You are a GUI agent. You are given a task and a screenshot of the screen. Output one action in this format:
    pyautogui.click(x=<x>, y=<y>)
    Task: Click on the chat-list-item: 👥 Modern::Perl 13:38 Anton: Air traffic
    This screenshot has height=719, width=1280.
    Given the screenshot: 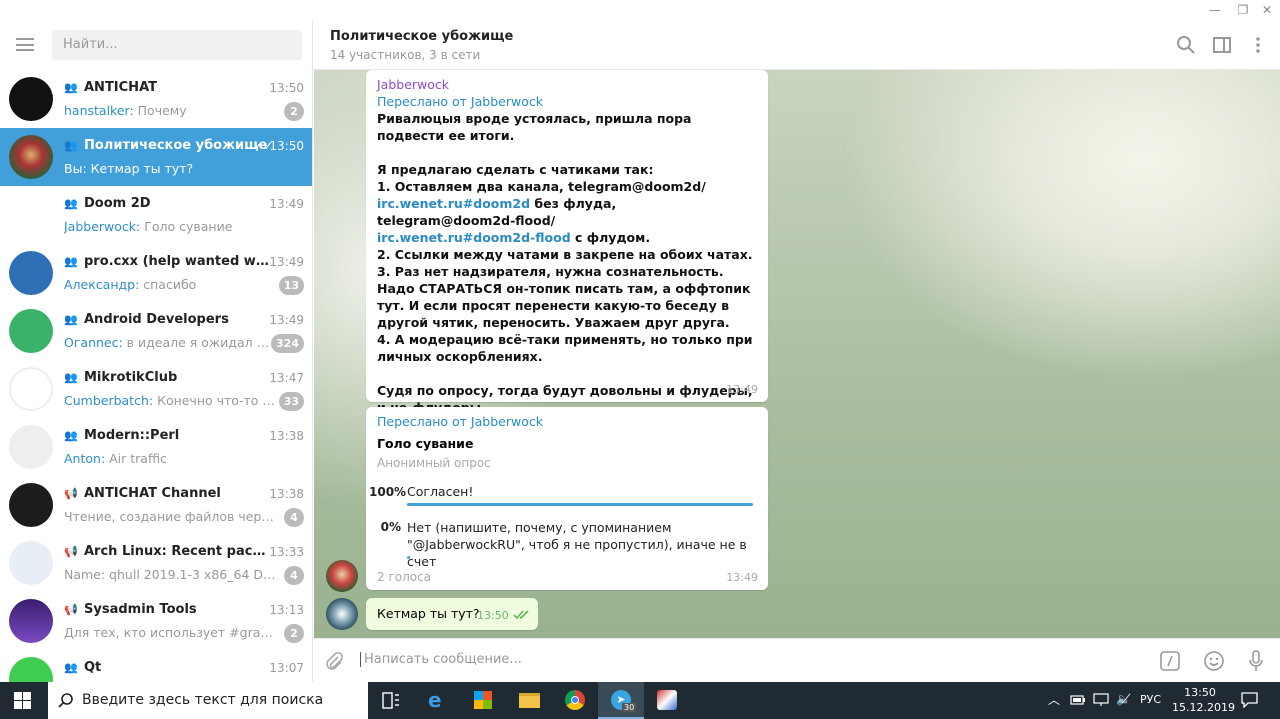 What is the action you would take?
    pyautogui.click(x=156, y=447)
    